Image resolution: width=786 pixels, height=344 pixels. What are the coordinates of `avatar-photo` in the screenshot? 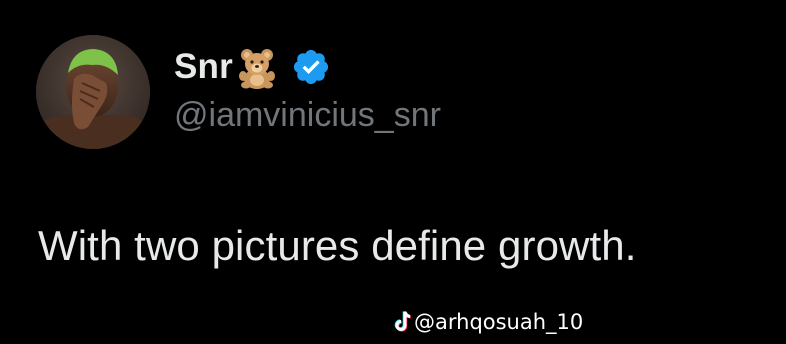 It's located at (93, 92).